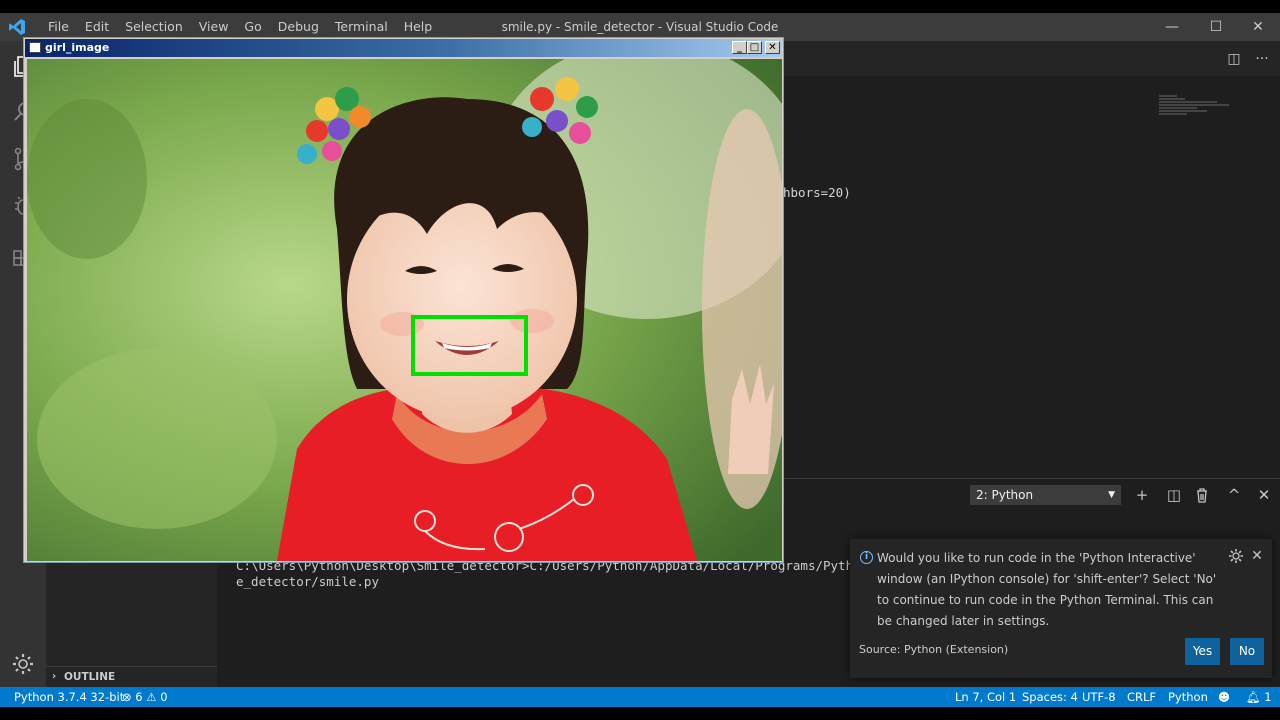  What do you see at coordinates (69, 697) in the screenshot?
I see `python-interpreter-status: Python 3.7.4 32-bit` at bounding box center [69, 697].